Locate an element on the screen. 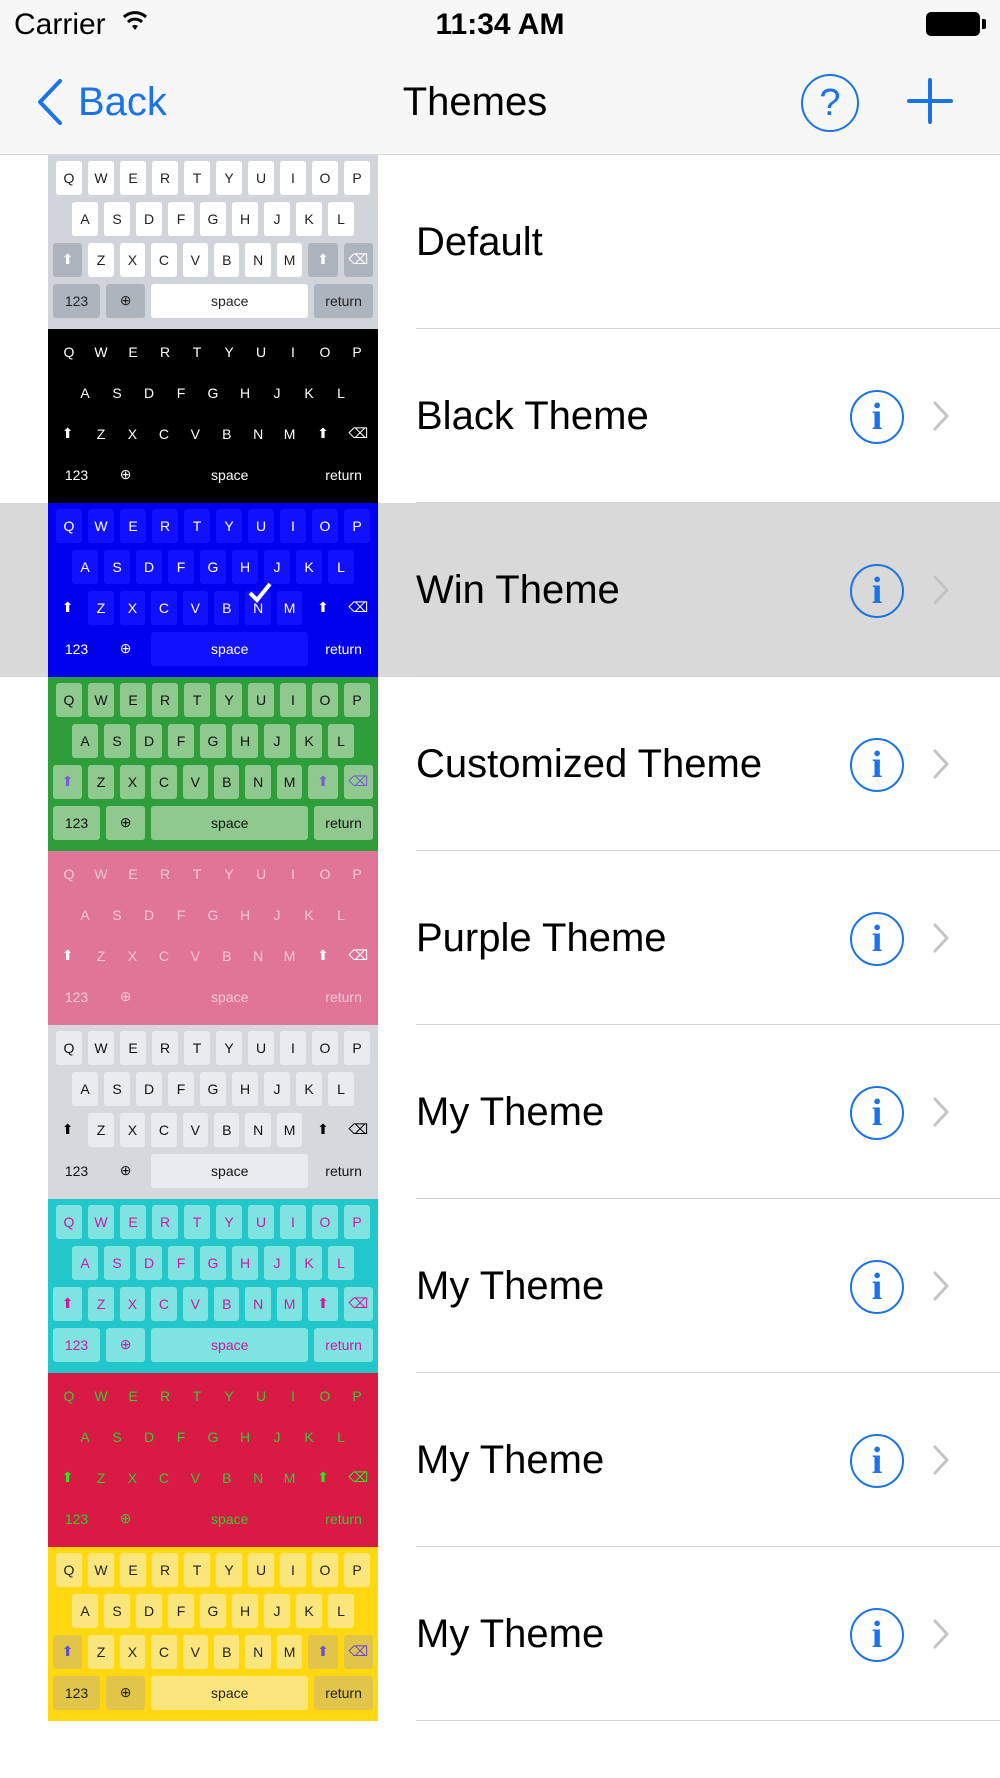 The height and width of the screenshot is (1778, 1000). row-separator is located at coordinates (708, 1720).